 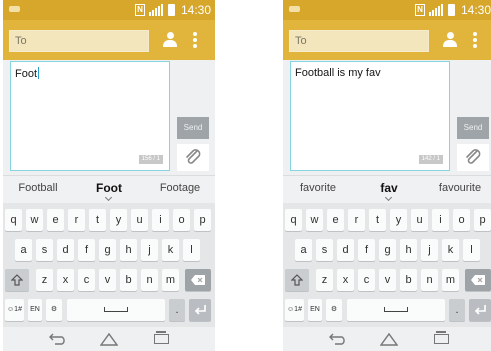 I want to click on shift-icon, so click(x=297, y=280).